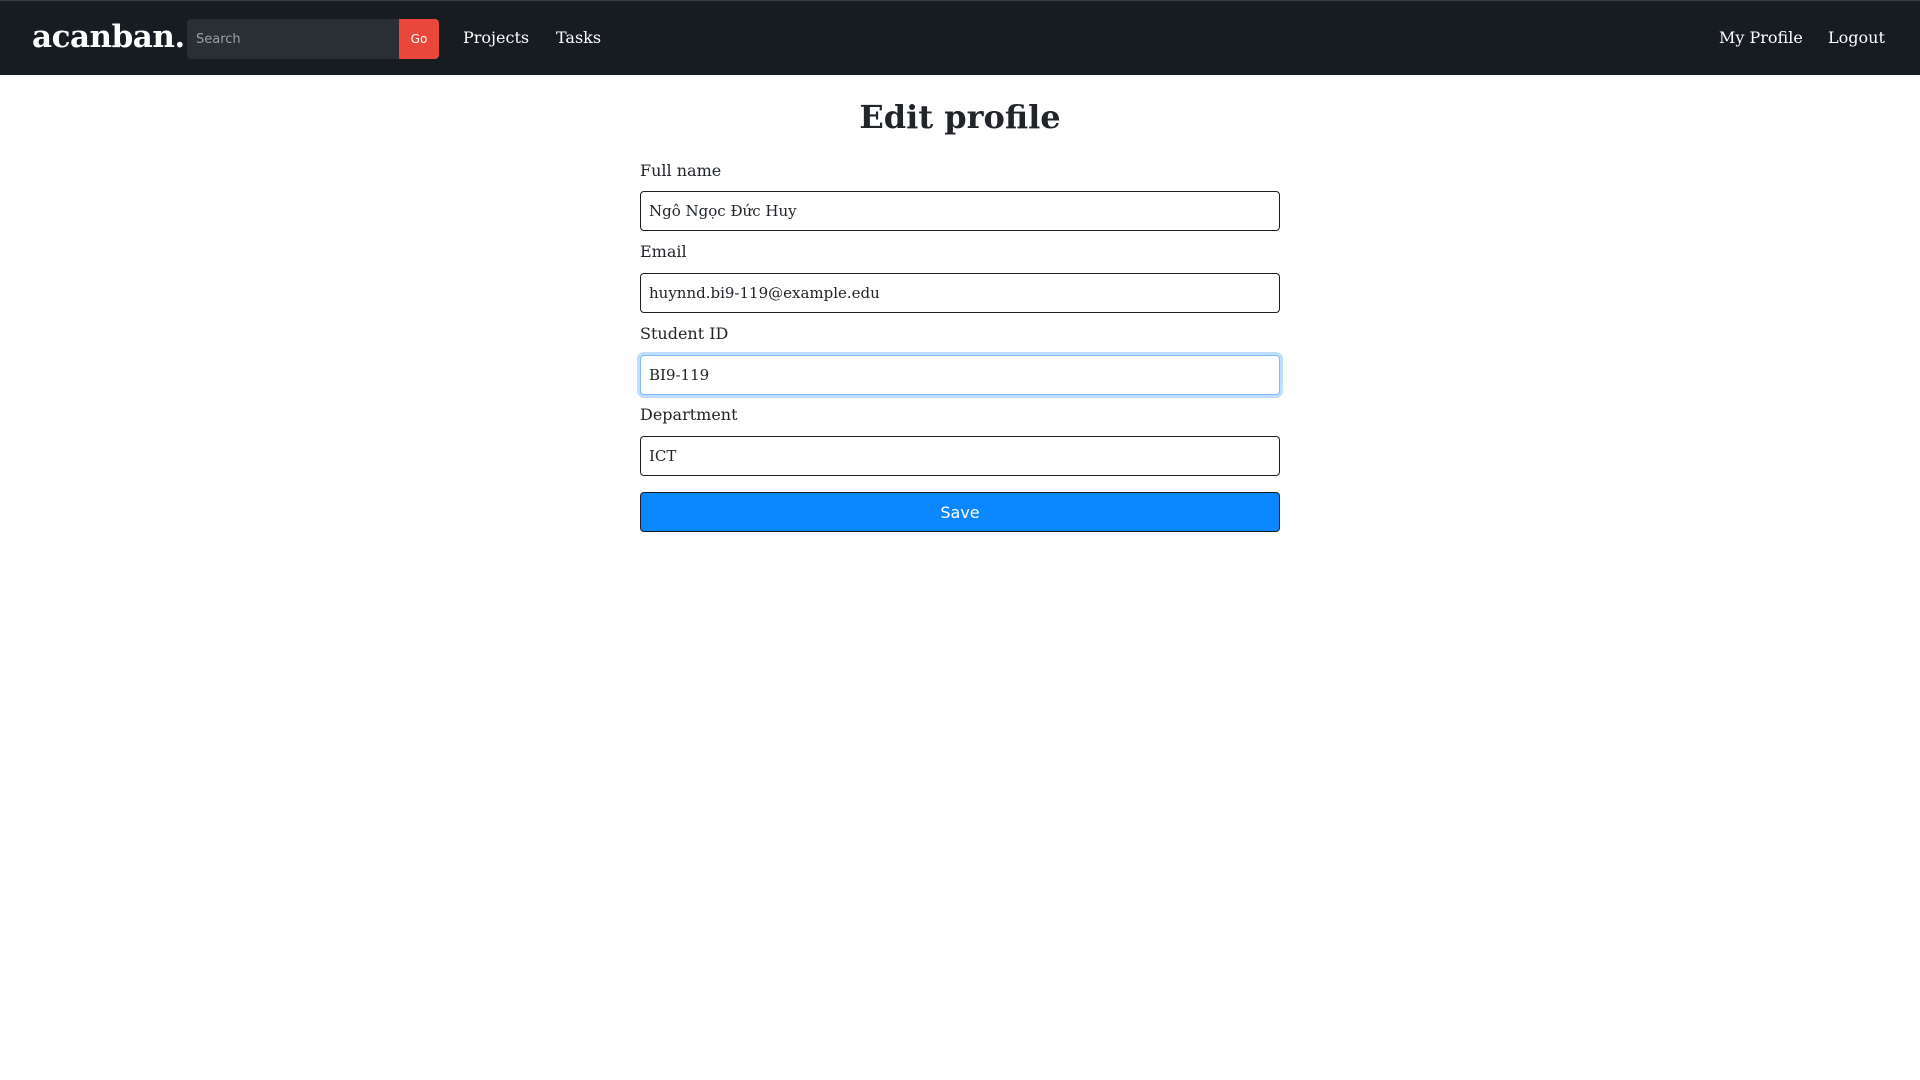  What do you see at coordinates (496, 38) in the screenshot?
I see `nav-link-projects: Projects` at bounding box center [496, 38].